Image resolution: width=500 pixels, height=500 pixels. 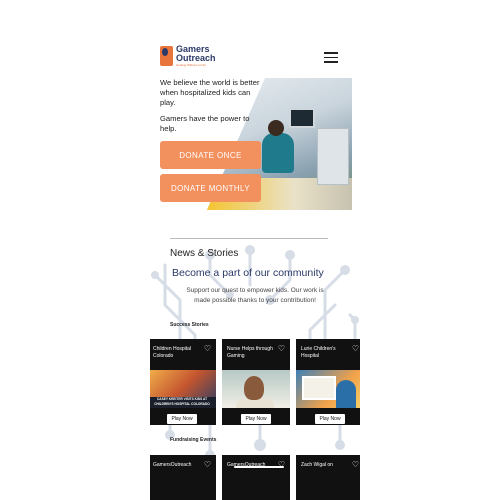 I want to click on card-title: GamersOutreach, so click(x=172, y=465).